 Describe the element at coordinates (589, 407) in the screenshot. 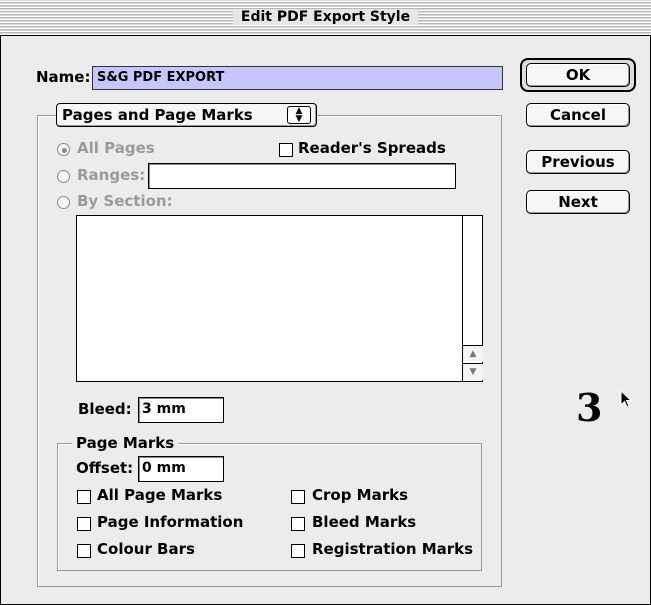

I see `annotation-number: 3` at that location.